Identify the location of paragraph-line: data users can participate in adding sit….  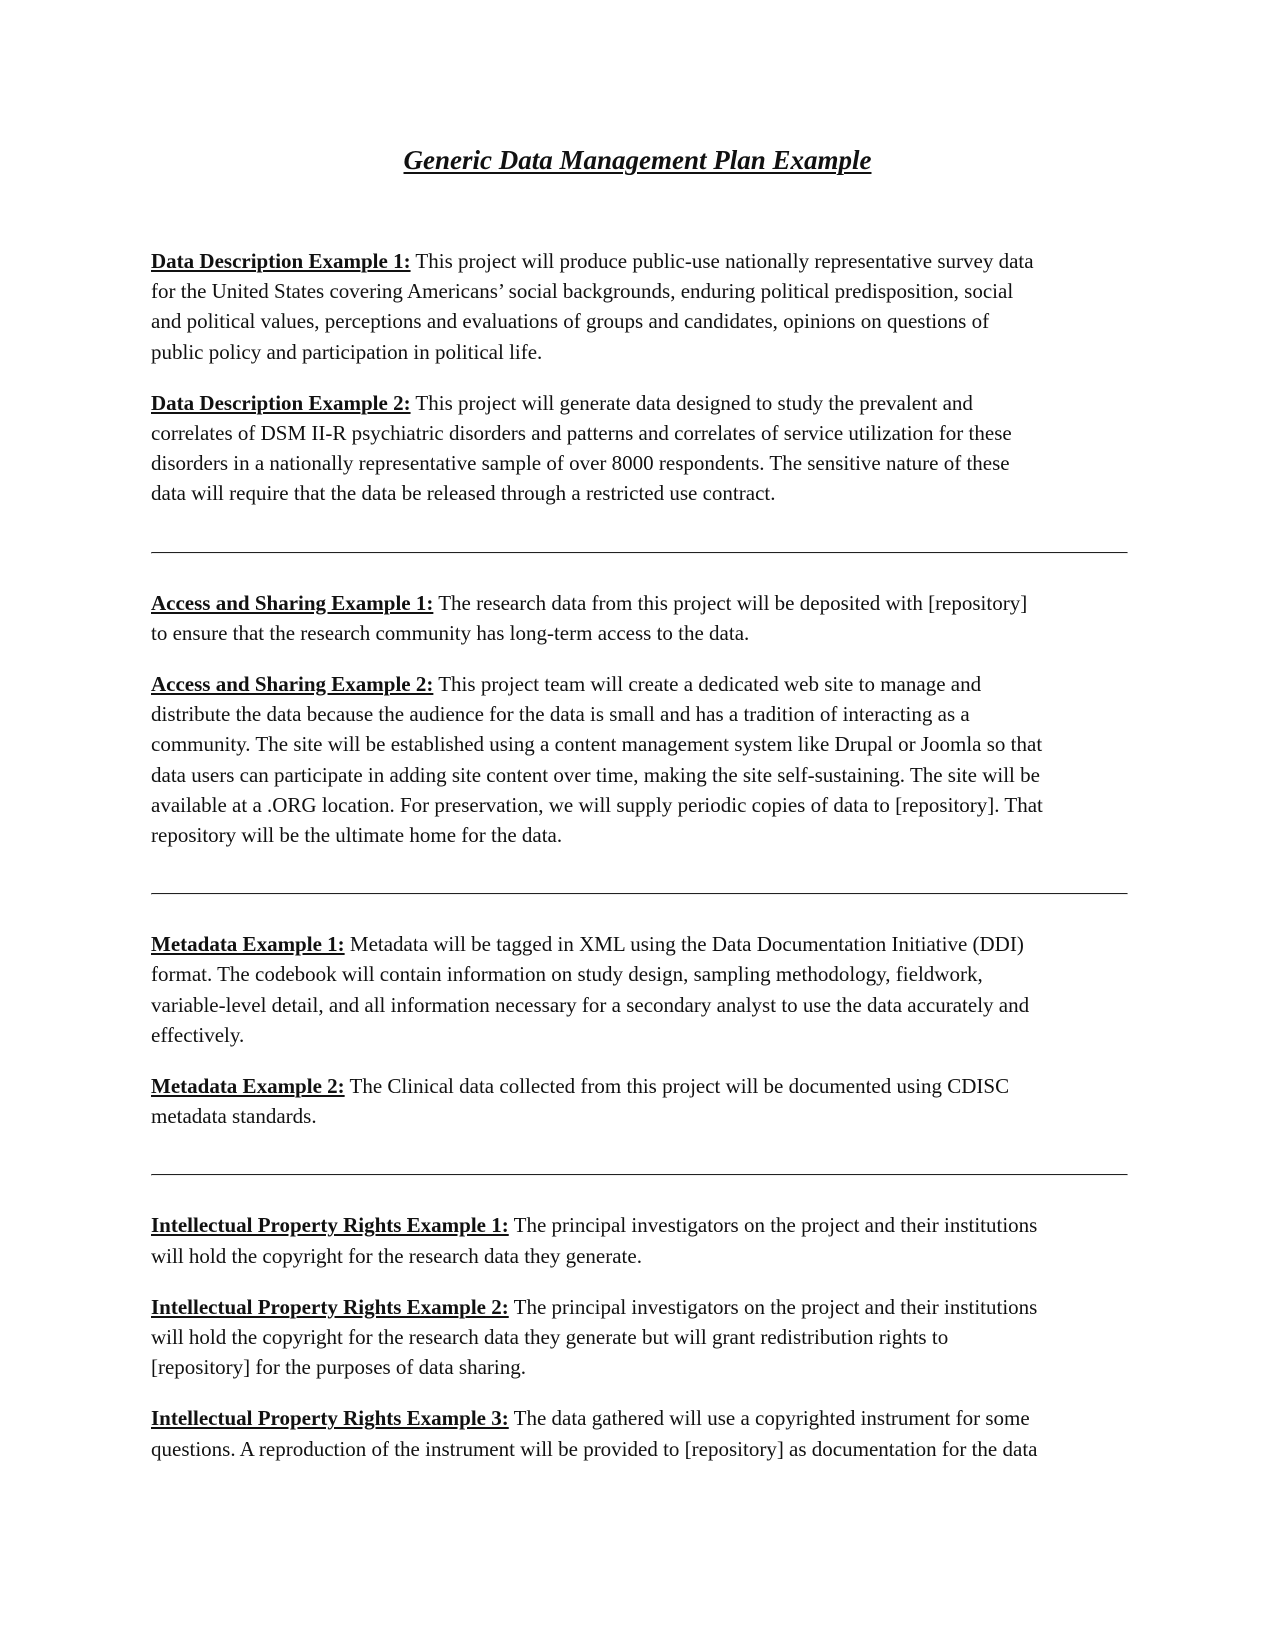
(595, 774).